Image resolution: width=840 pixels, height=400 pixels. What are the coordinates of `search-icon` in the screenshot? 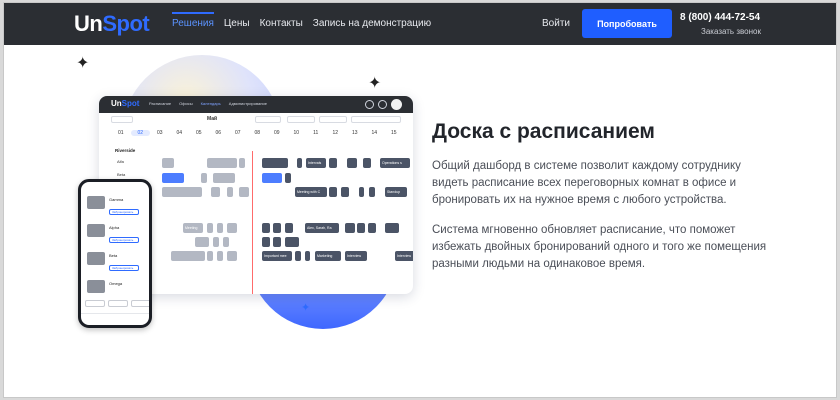 It's located at (369, 104).